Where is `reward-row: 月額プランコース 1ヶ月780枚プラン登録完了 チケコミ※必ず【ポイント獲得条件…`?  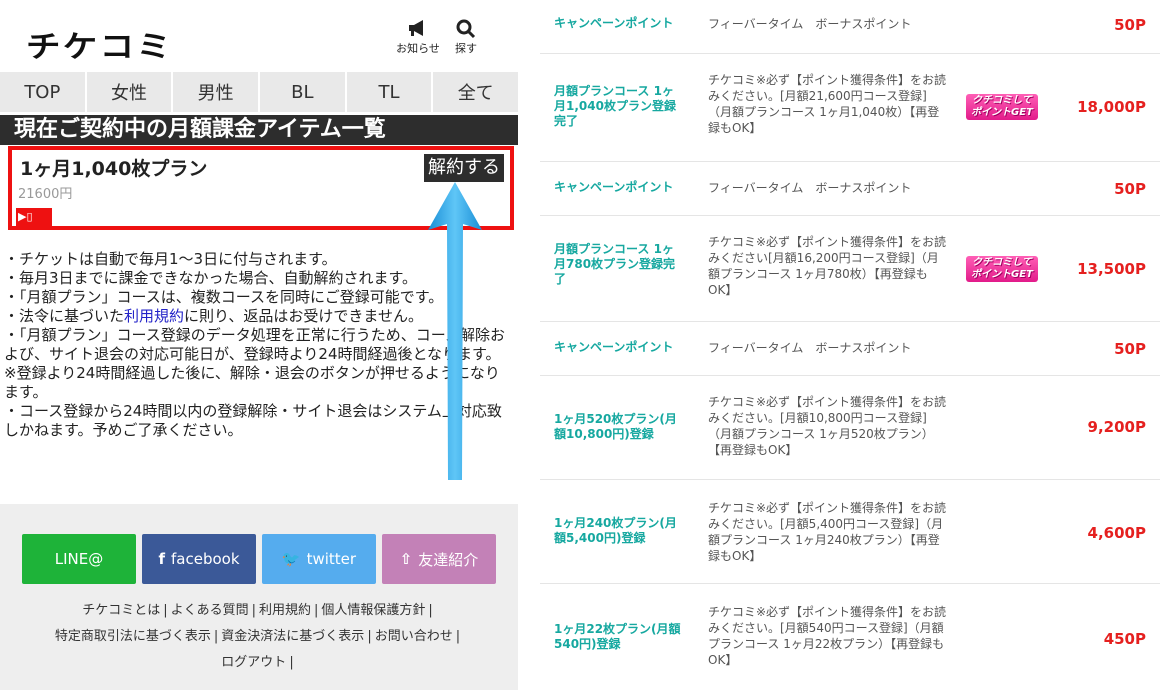 reward-row: 月額プランコース 1ヶ月780枚プラン登録完了 チケコミ※必ず【ポイント獲得条件… is located at coordinates (850, 269).